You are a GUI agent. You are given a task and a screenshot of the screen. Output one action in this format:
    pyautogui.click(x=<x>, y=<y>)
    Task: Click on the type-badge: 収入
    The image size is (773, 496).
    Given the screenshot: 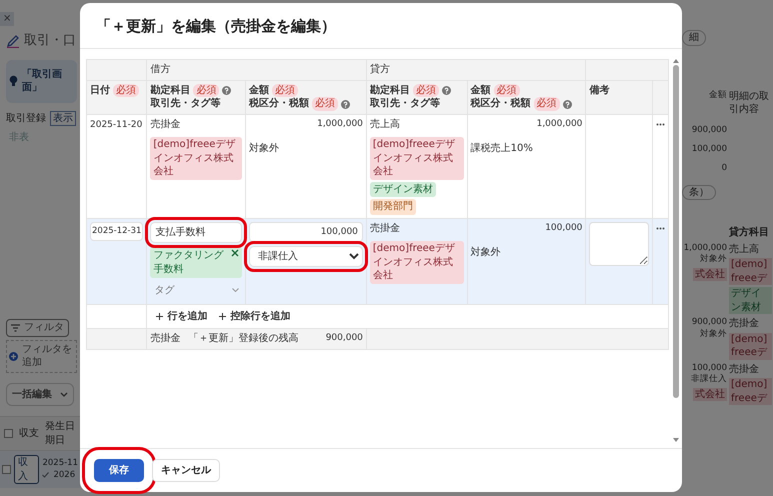 What is the action you would take?
    pyautogui.click(x=27, y=469)
    